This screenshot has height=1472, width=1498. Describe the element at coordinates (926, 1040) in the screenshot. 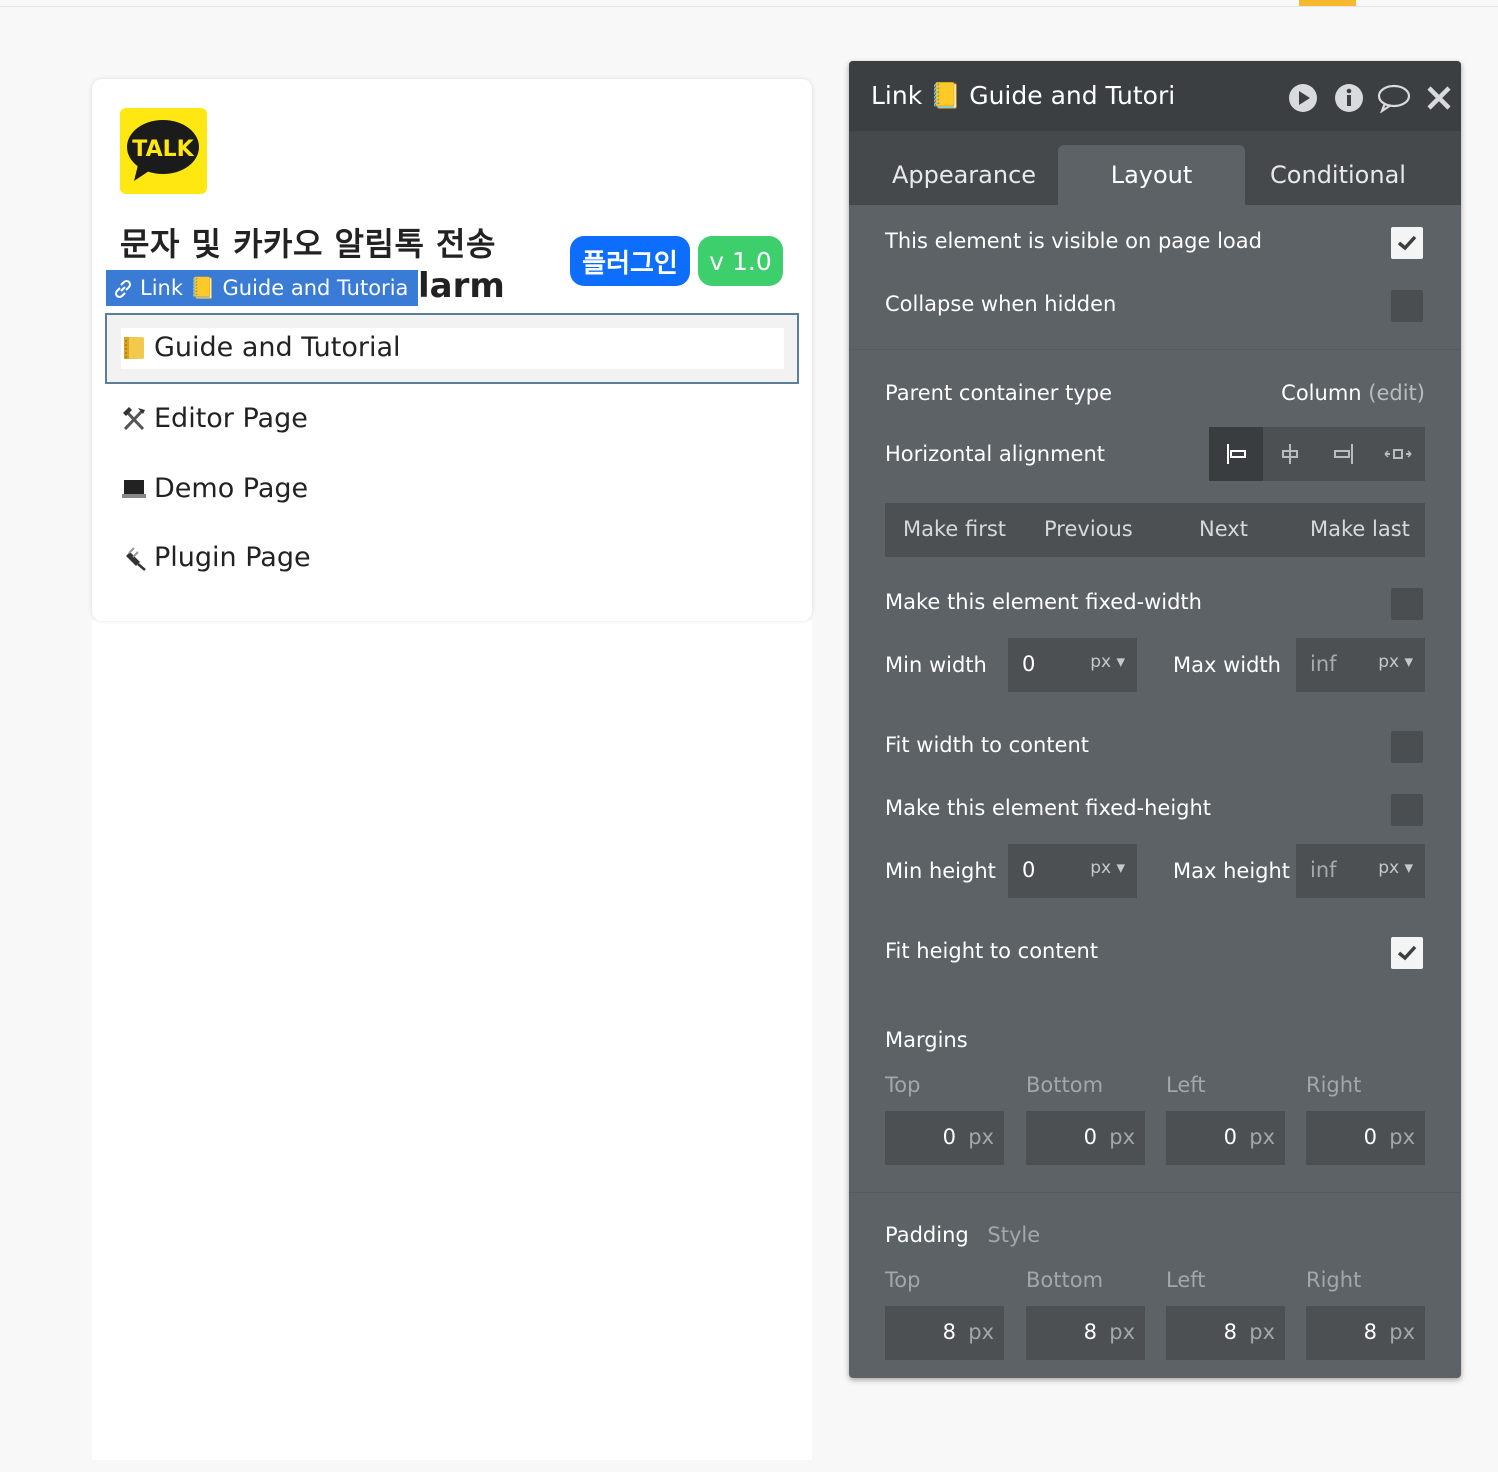

I see `margins-label: Margins` at that location.